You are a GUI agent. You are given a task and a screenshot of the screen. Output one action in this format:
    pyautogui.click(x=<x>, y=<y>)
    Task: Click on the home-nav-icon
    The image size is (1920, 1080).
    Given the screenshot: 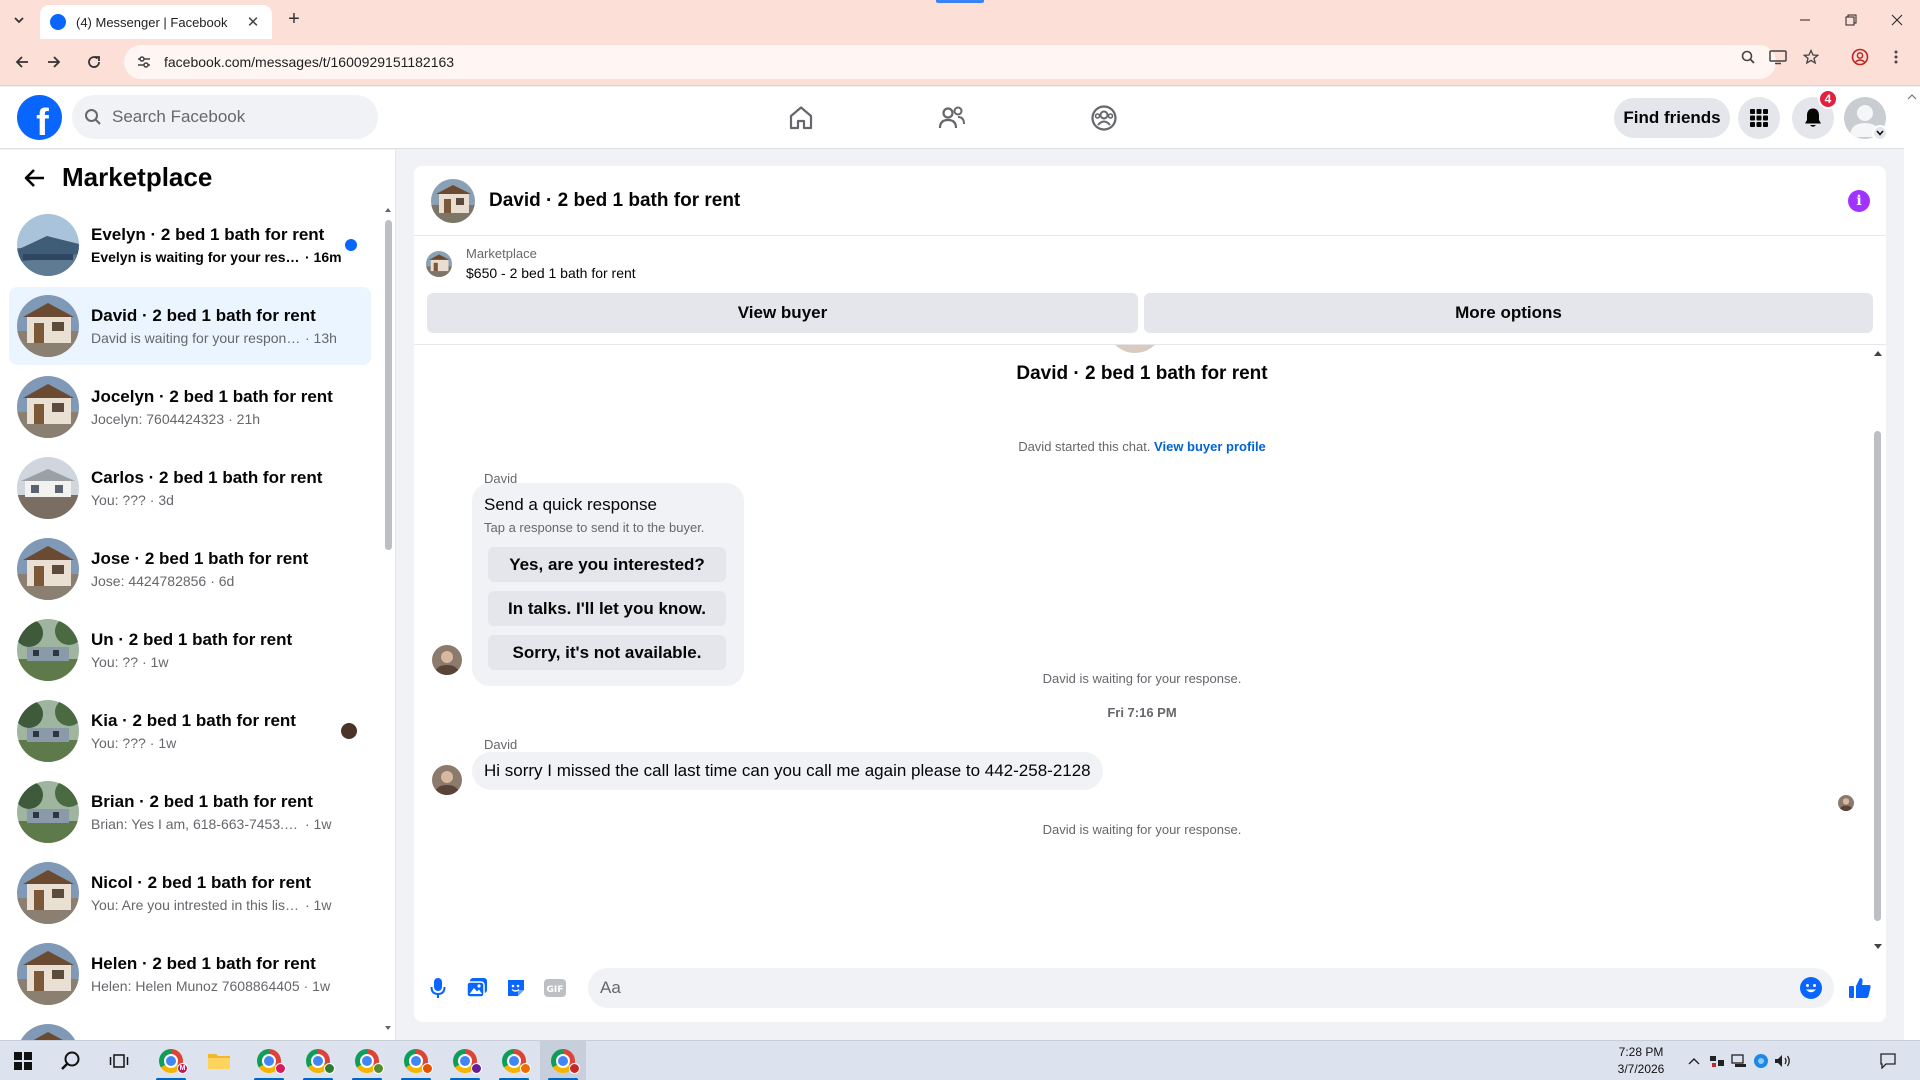 What is the action you would take?
    pyautogui.click(x=801, y=118)
    